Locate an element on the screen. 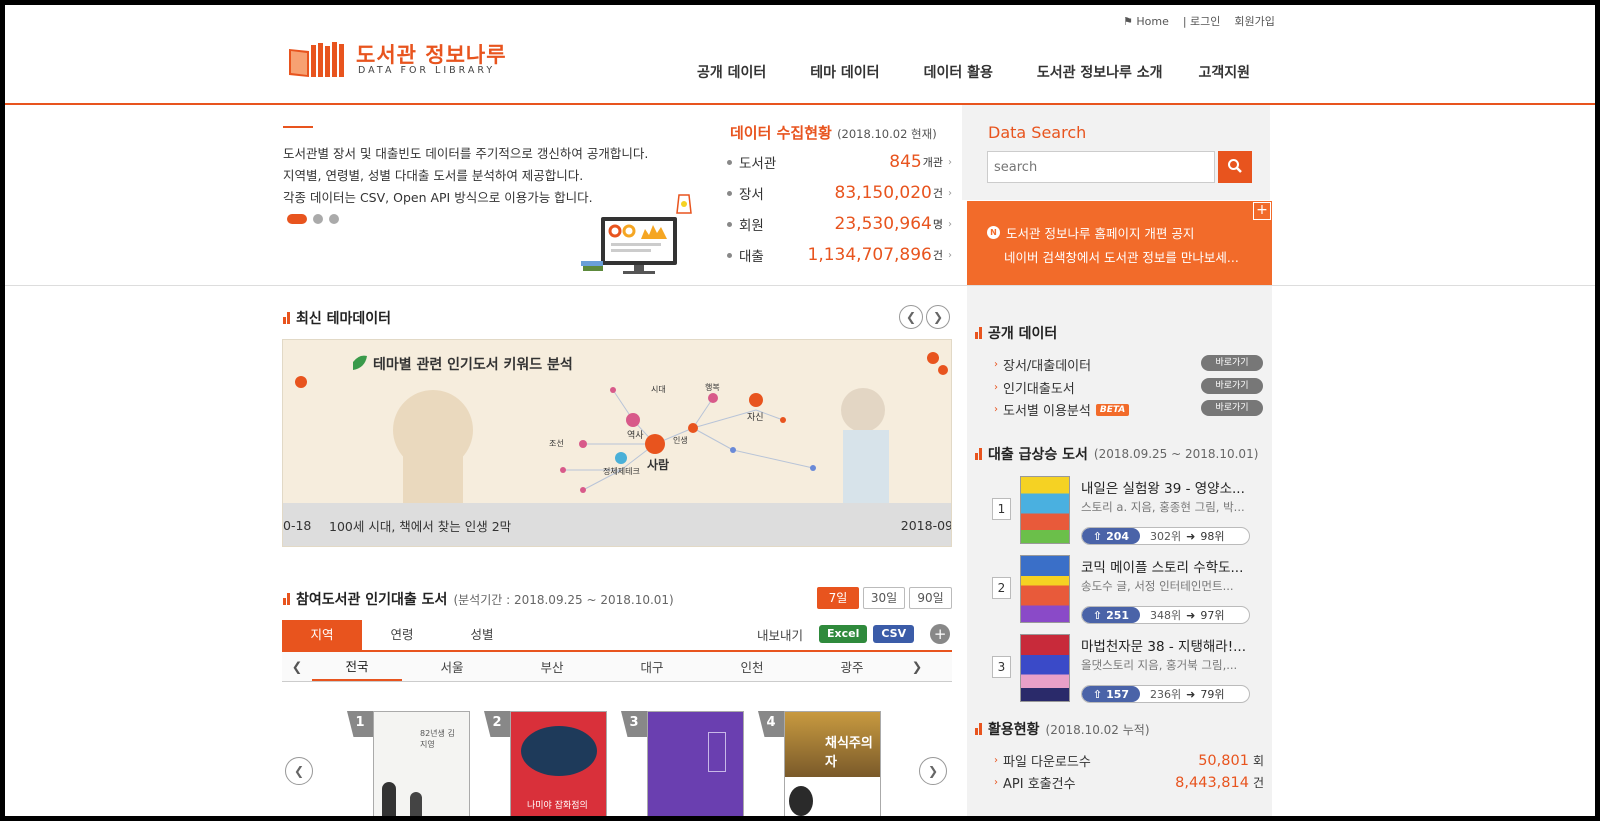 This screenshot has width=1600, height=821. excel-export-button: Excel is located at coordinates (843, 634).